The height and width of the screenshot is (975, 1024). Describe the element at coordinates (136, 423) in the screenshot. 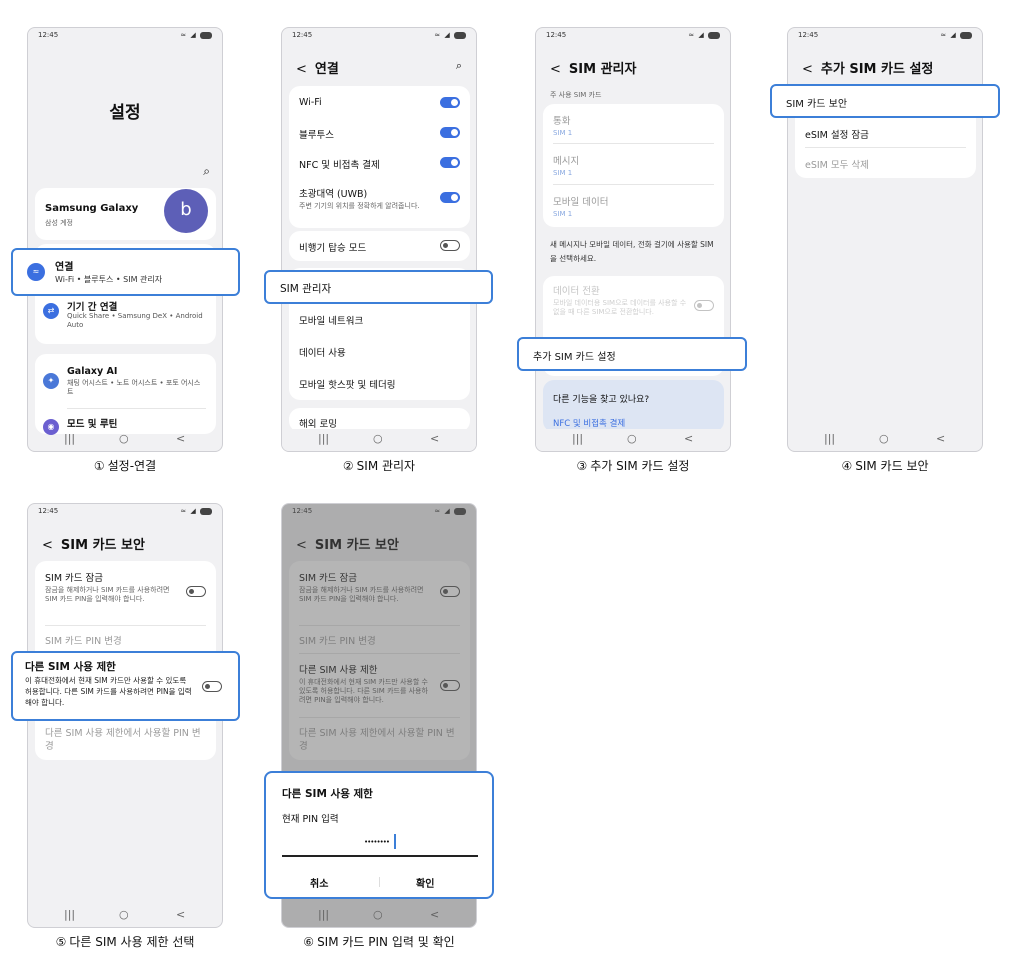

I see `modes-title: 모드 및 루틴` at that location.